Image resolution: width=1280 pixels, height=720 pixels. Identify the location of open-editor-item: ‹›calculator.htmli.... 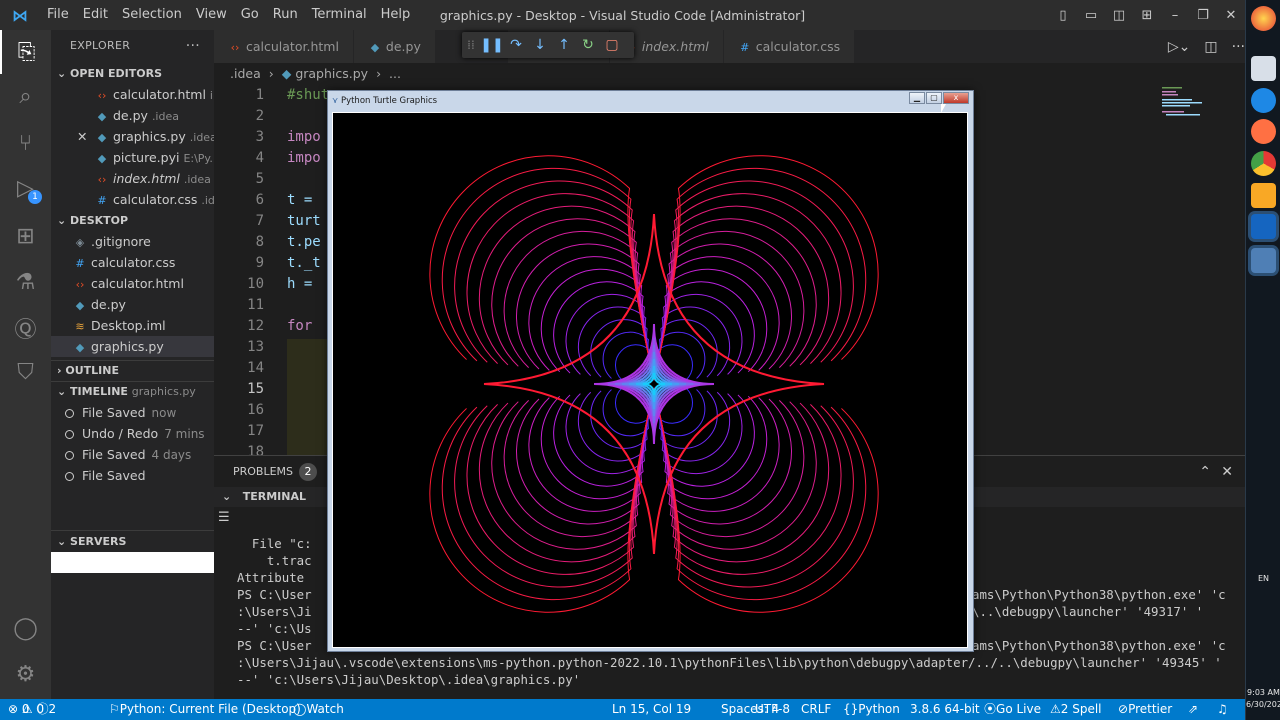
(132, 94).